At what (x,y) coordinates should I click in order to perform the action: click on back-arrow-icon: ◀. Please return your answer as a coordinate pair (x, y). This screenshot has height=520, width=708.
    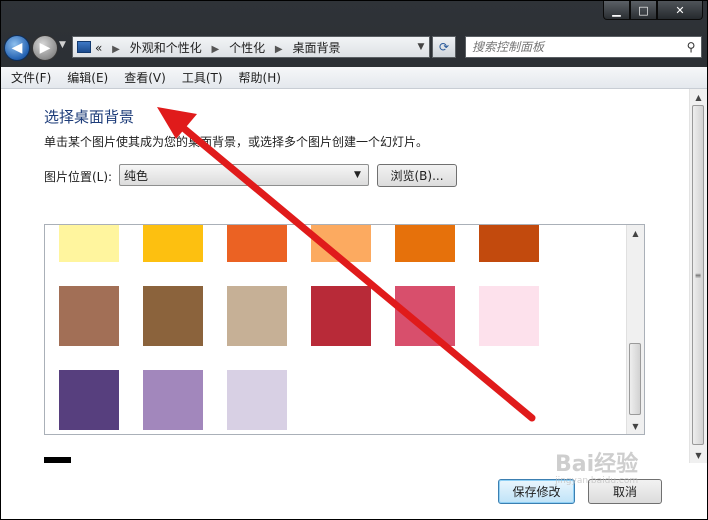
    Looking at the image, I should click on (17, 48).